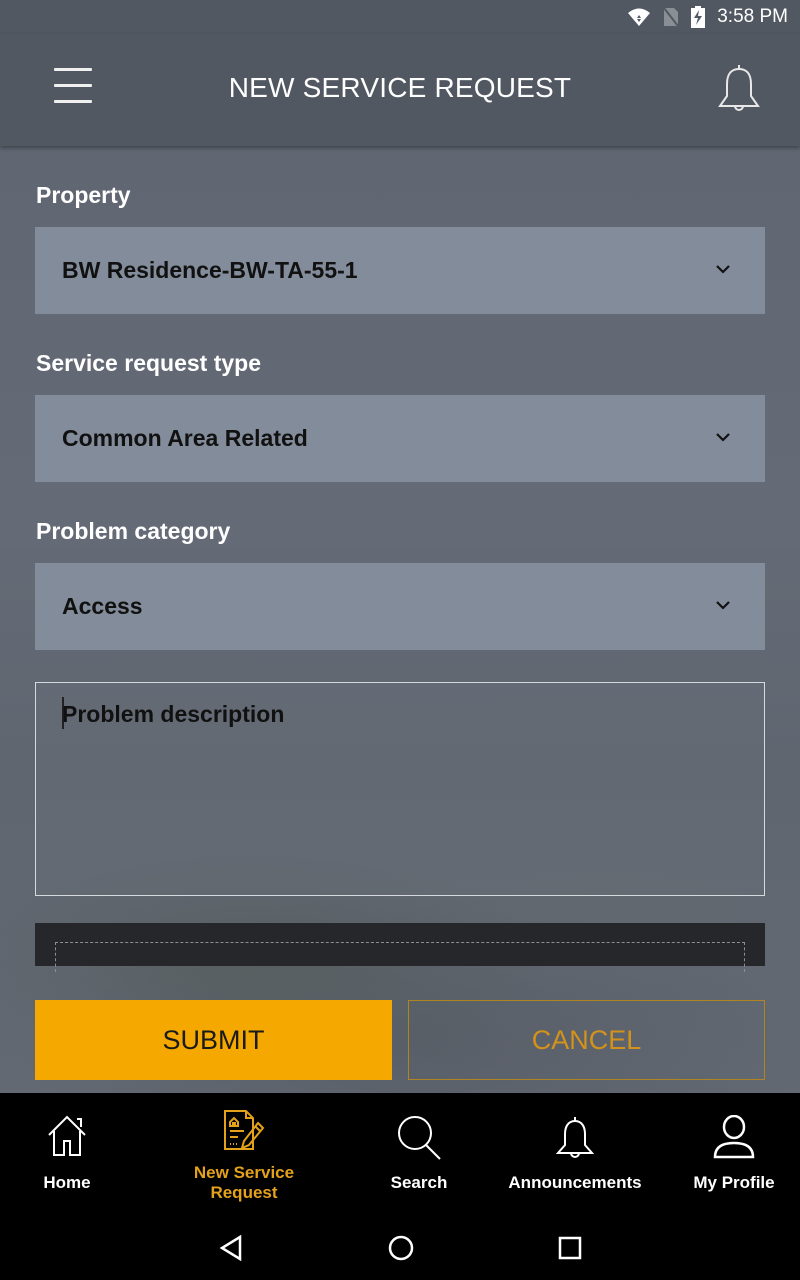 The image size is (800, 1280). What do you see at coordinates (400, 606) in the screenshot?
I see `problem-category-select: Access` at bounding box center [400, 606].